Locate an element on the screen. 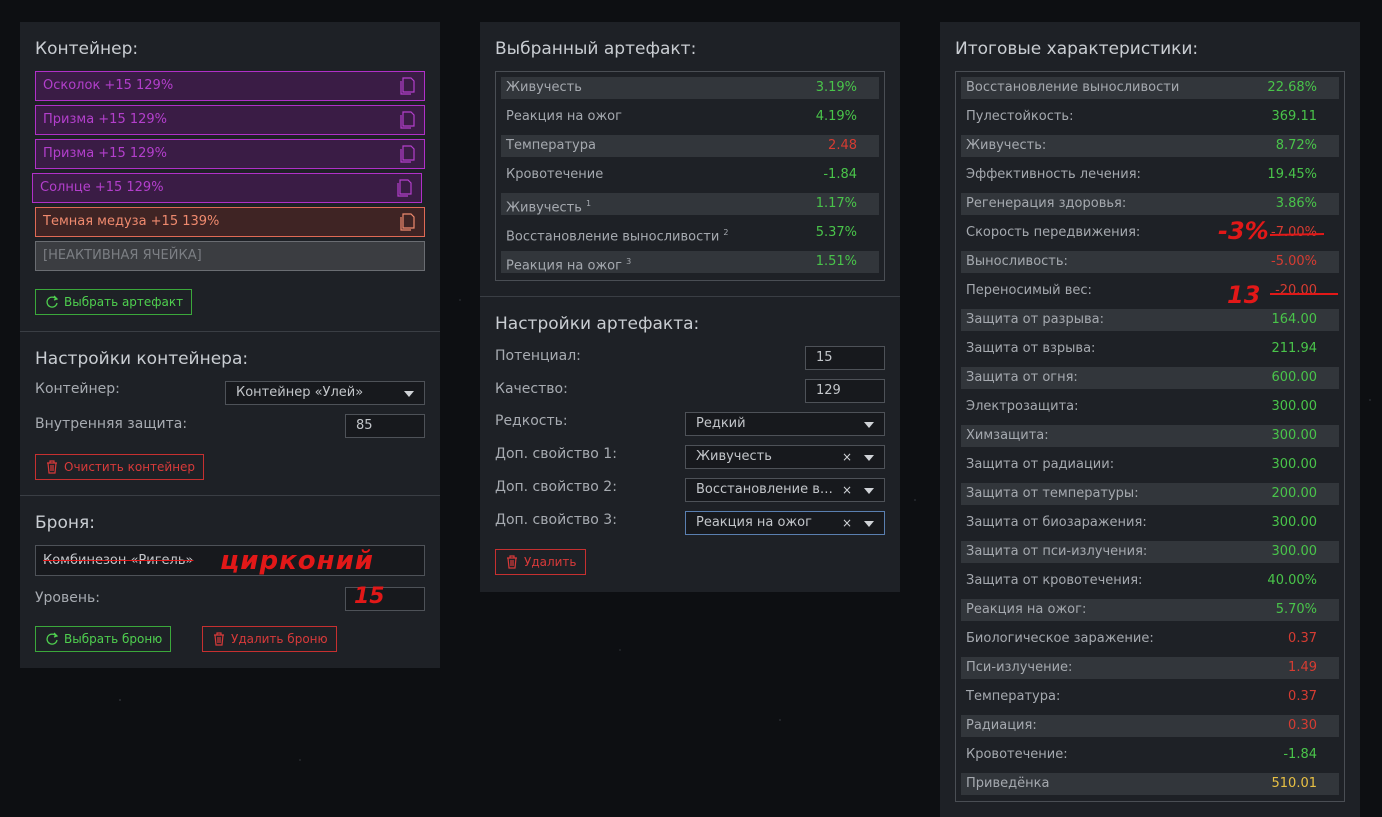  total-stat-value: 510.01 is located at coordinates (1294, 783).